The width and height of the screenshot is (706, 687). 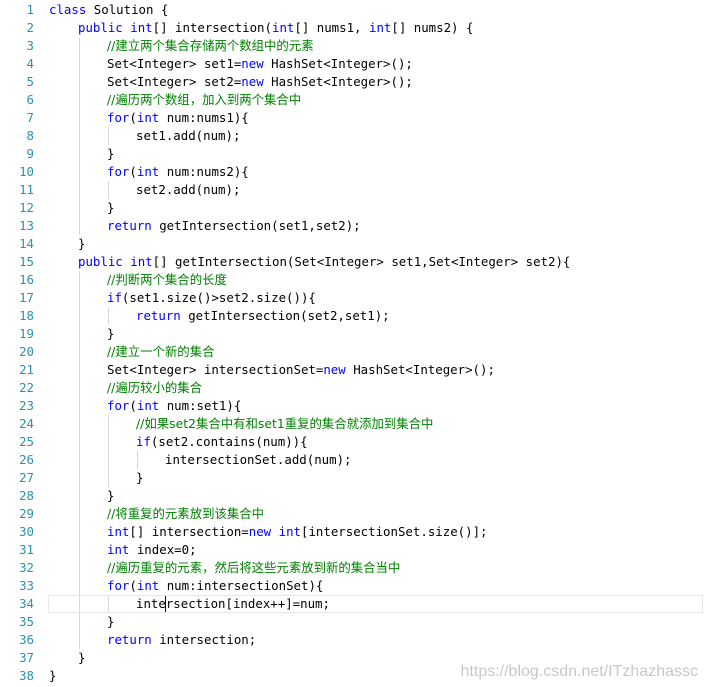 What do you see at coordinates (353, 460) in the screenshot?
I see `code-line: 26 intersectionSet.add(num);` at bounding box center [353, 460].